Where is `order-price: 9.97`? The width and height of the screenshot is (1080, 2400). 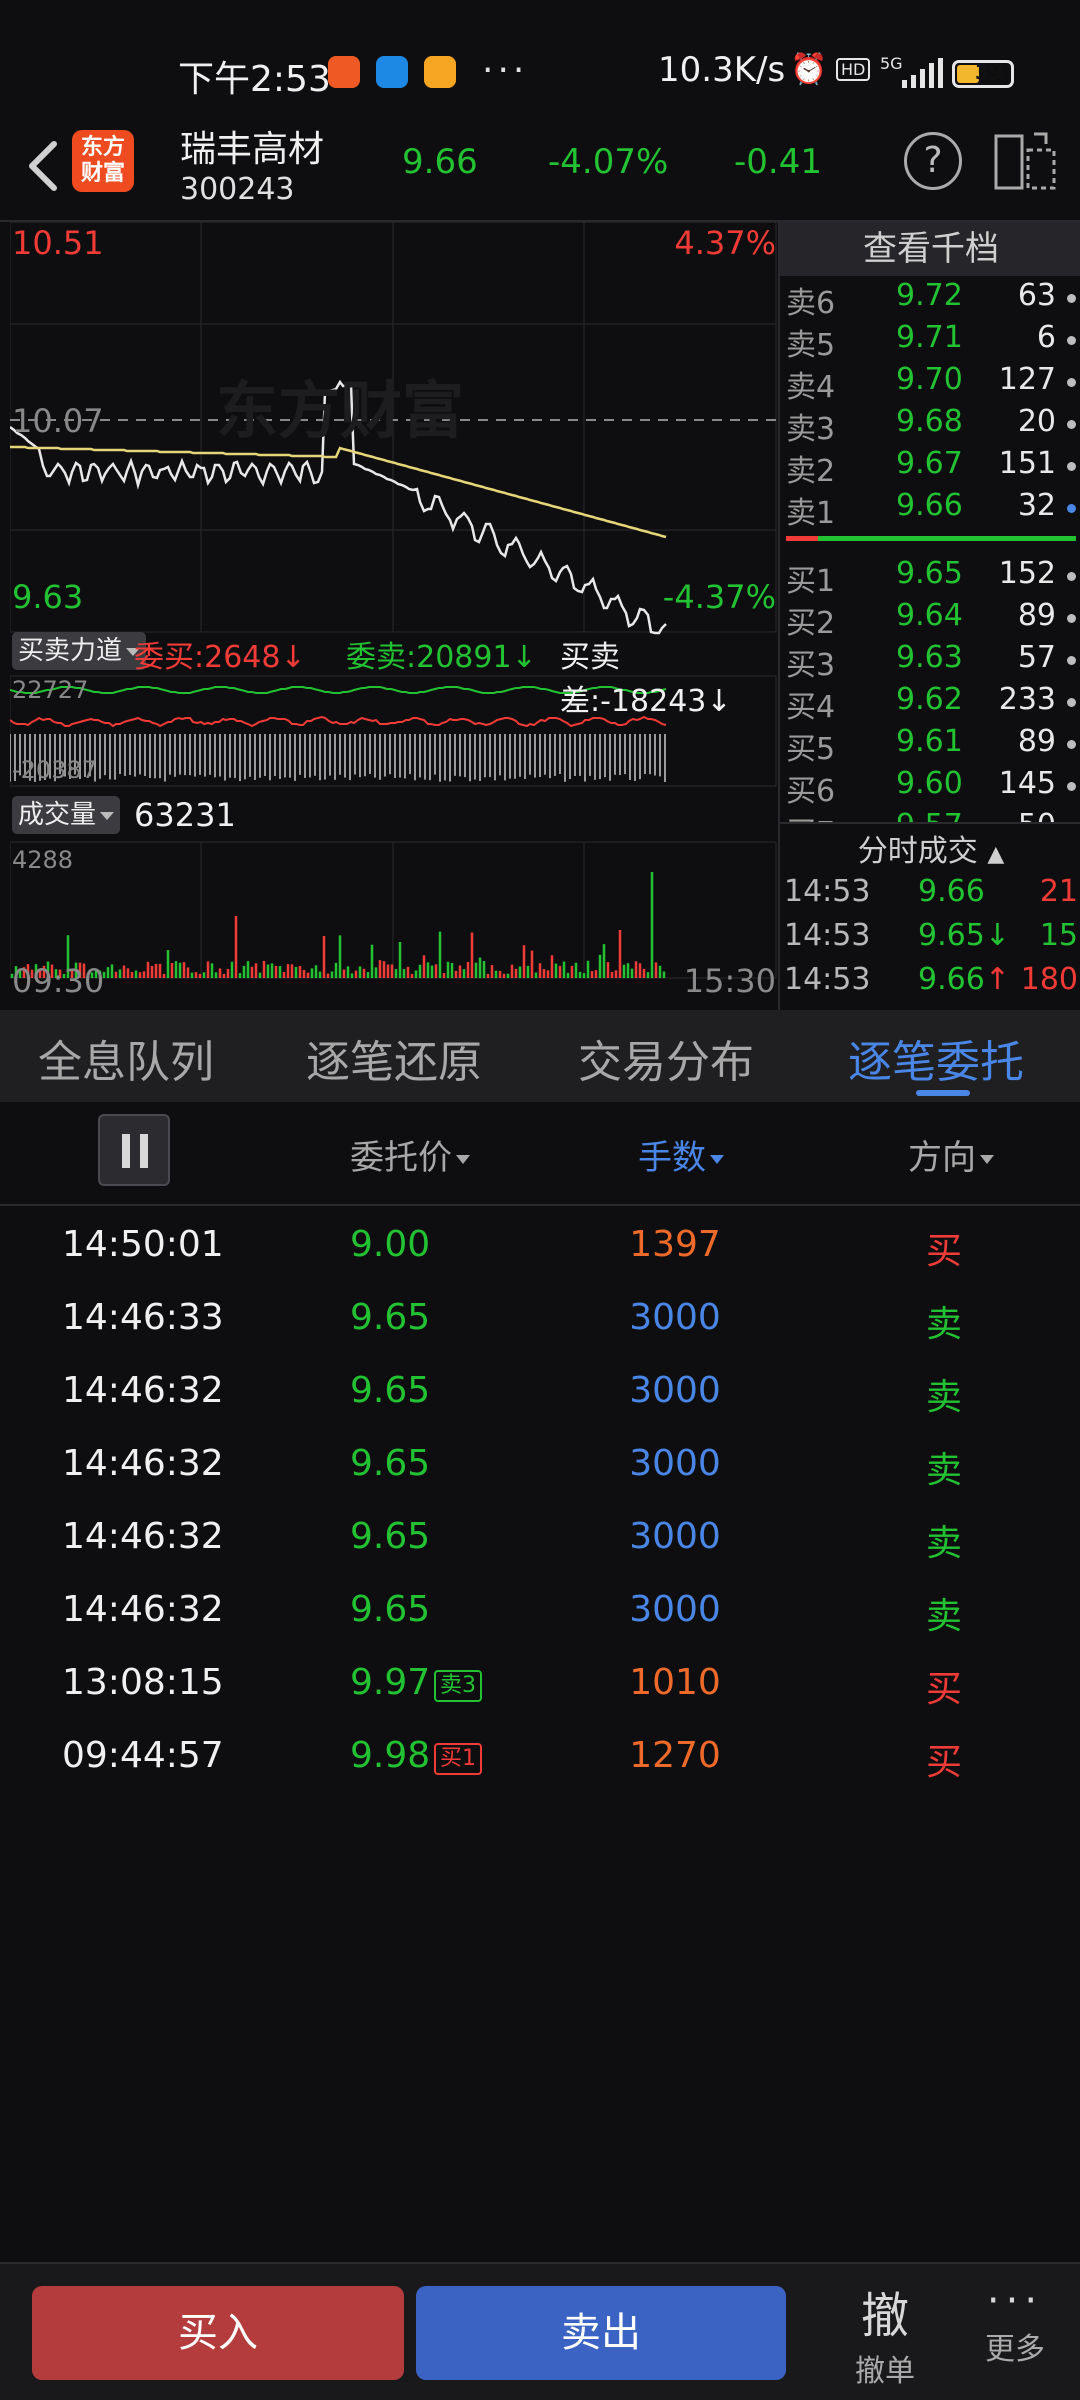 order-price: 9.97 is located at coordinates (390, 1682).